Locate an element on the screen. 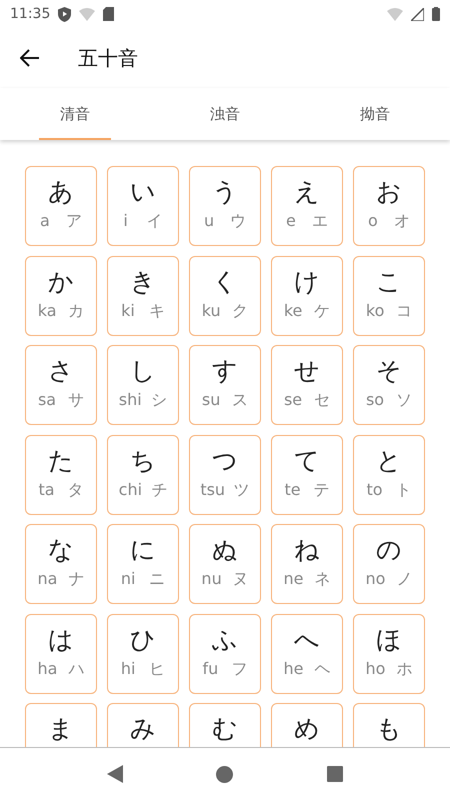 Image resolution: width=450 pixels, height=800 pixels. katakana: ナ is located at coordinates (76, 579).